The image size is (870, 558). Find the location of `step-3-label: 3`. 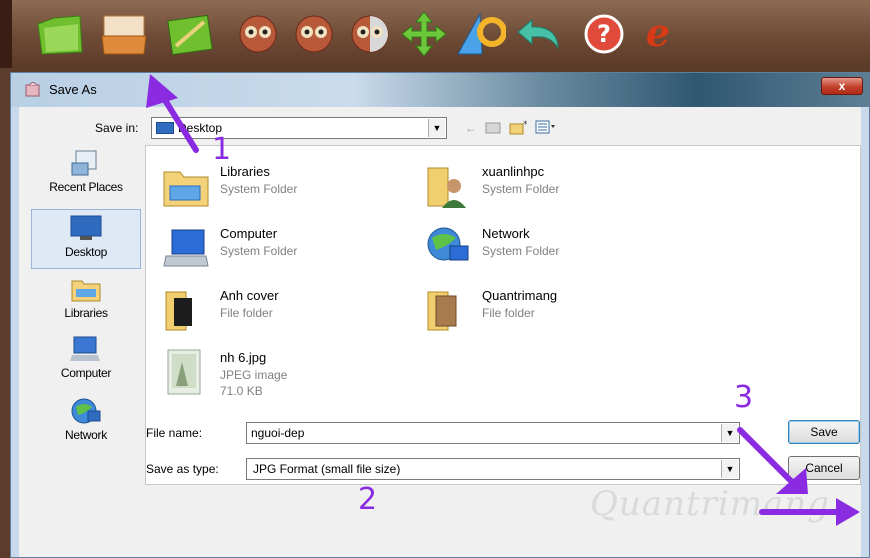

step-3-label: 3 is located at coordinates (744, 397).